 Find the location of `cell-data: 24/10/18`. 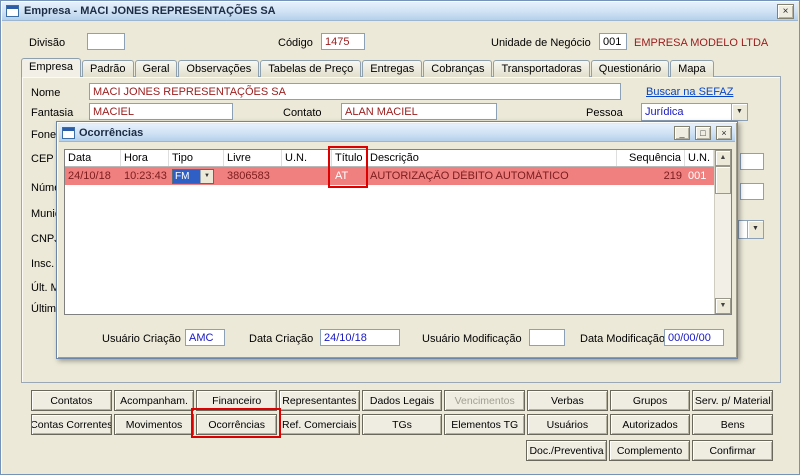

cell-data: 24/10/18 is located at coordinates (89, 176).